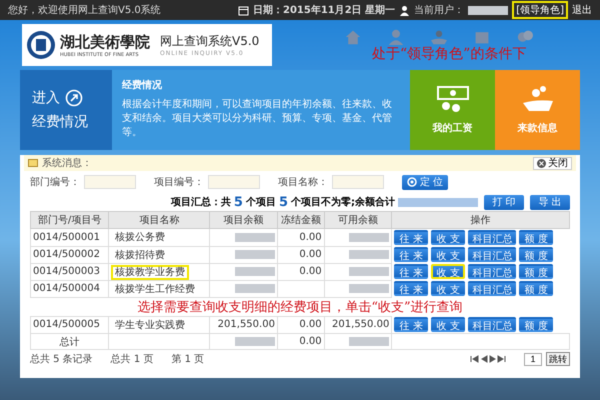 This screenshot has height=400, width=600. What do you see at coordinates (533, 359) in the screenshot?
I see `page-input: 1` at bounding box center [533, 359].